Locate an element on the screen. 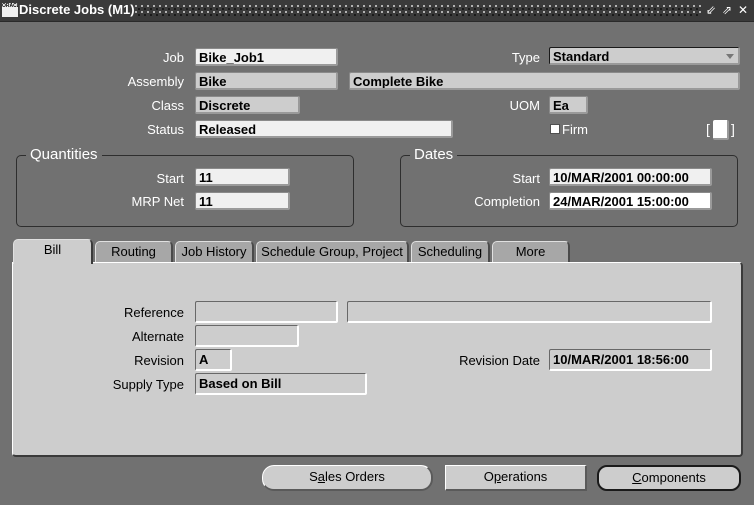 Image resolution: width=754 pixels, height=505 pixels. type-value: Standard is located at coordinates (581, 56).